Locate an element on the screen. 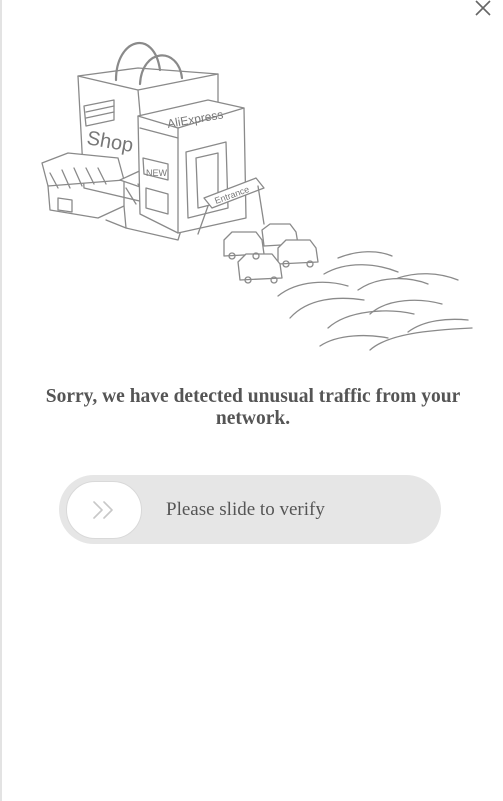  verify-slider: Please slide to verify is located at coordinates (250, 509).